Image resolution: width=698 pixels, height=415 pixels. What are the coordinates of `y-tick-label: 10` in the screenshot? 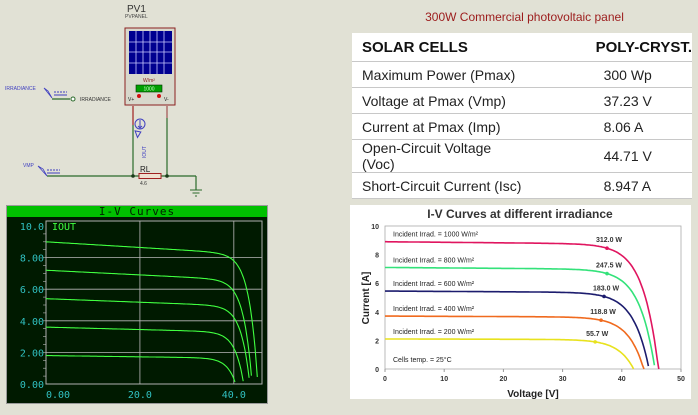 It's located at (375, 227).